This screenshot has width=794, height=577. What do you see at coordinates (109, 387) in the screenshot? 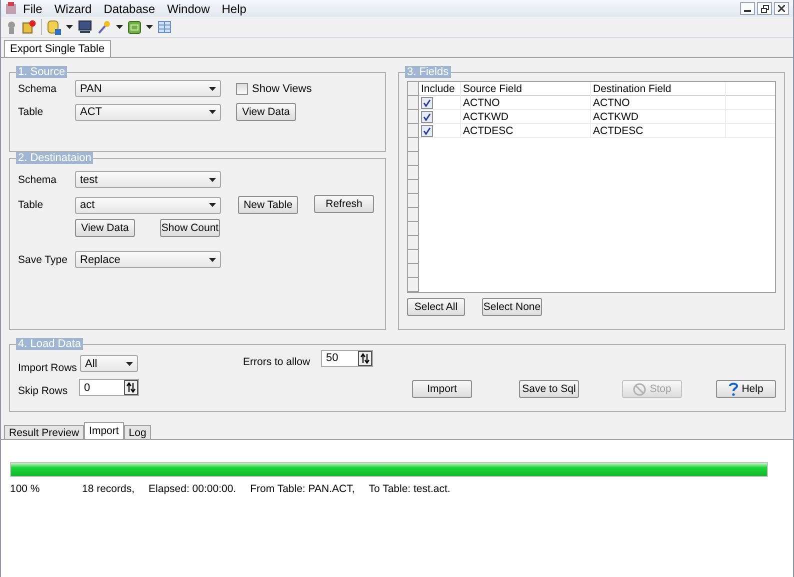
I see `number-field: 0` at bounding box center [109, 387].